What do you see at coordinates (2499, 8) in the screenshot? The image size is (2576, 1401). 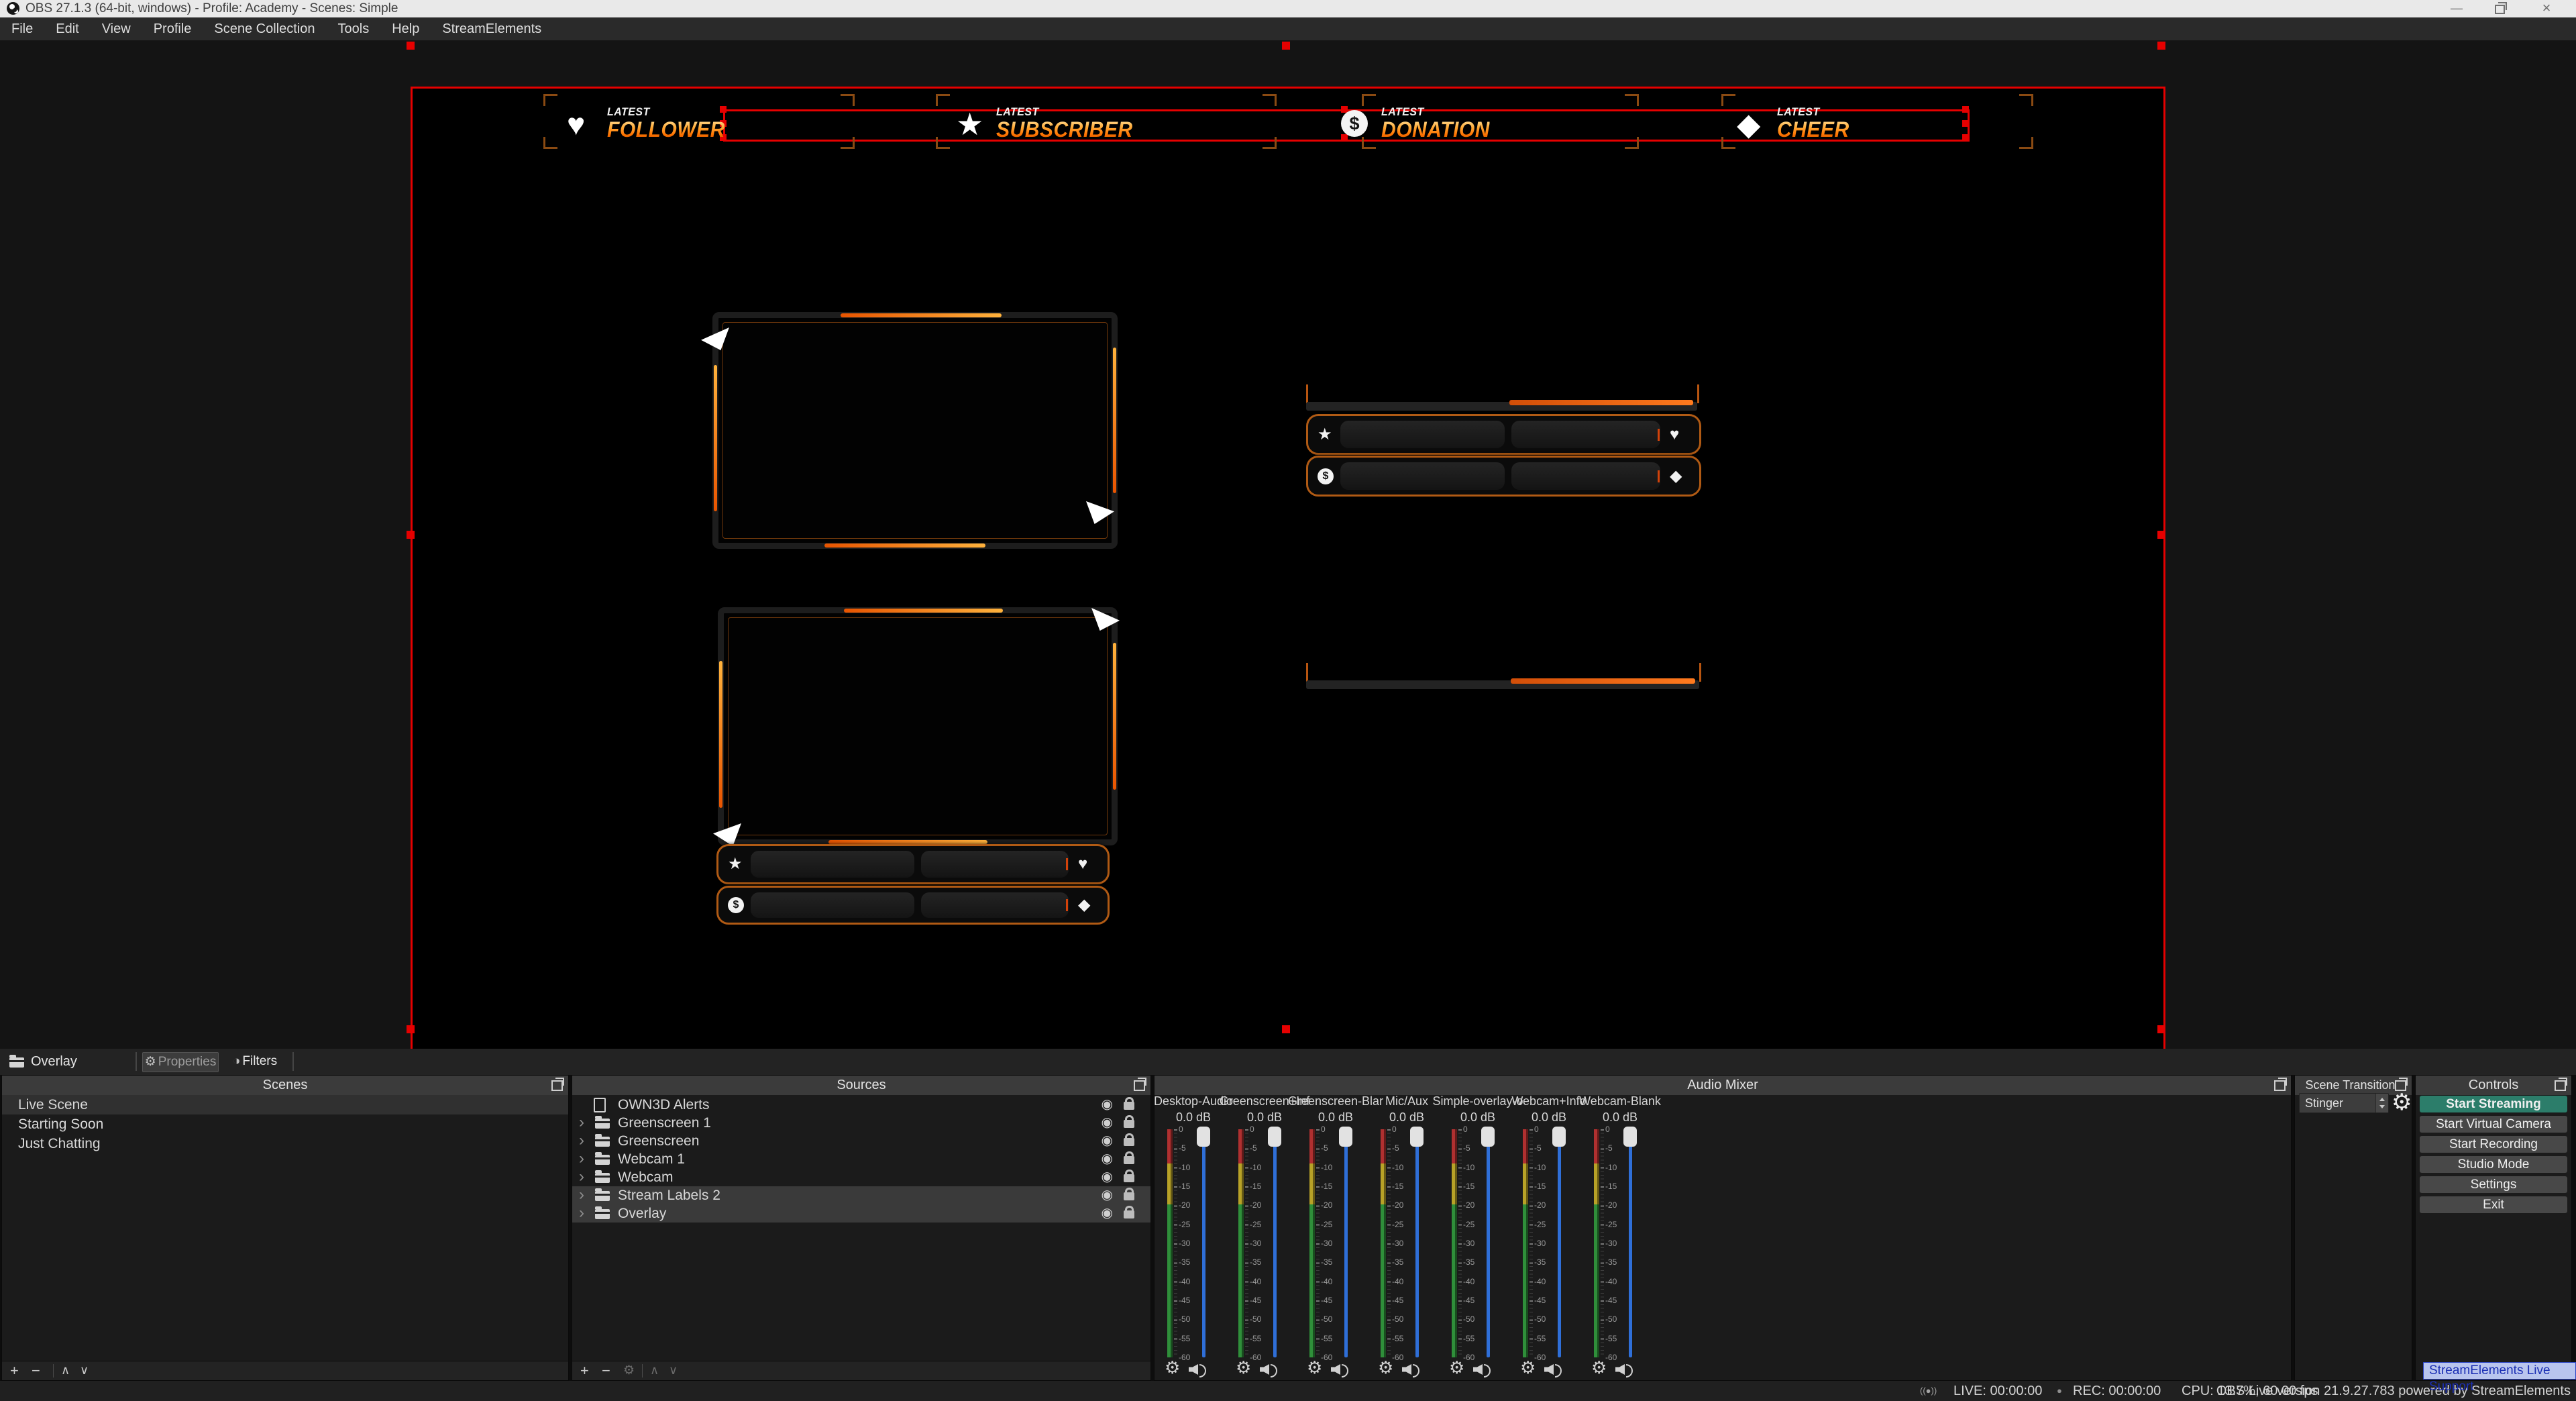 I see `restore-button` at bounding box center [2499, 8].